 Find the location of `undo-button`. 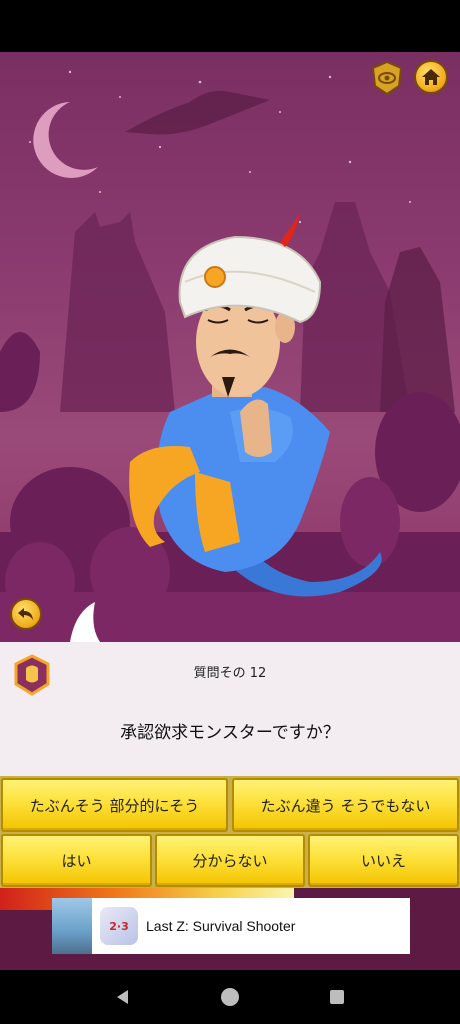

undo-button is located at coordinates (26, 614).